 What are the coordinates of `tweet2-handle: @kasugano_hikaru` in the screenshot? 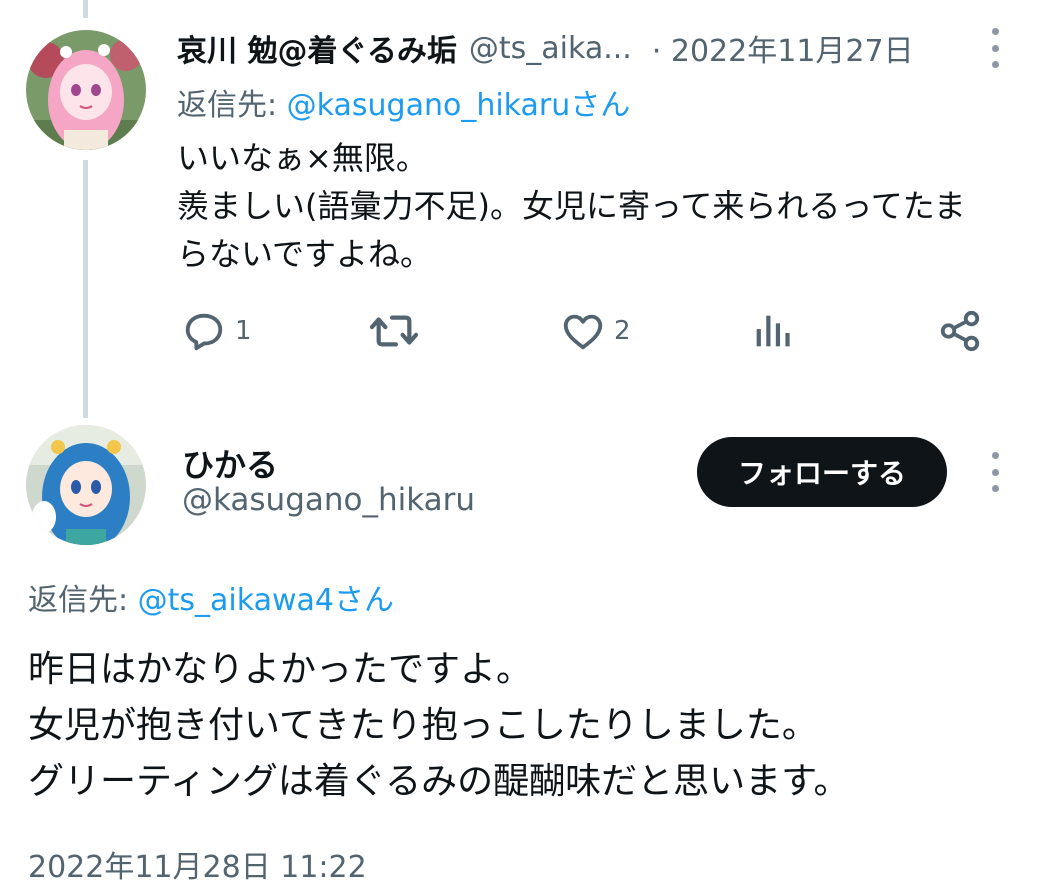 It's located at (328, 500).